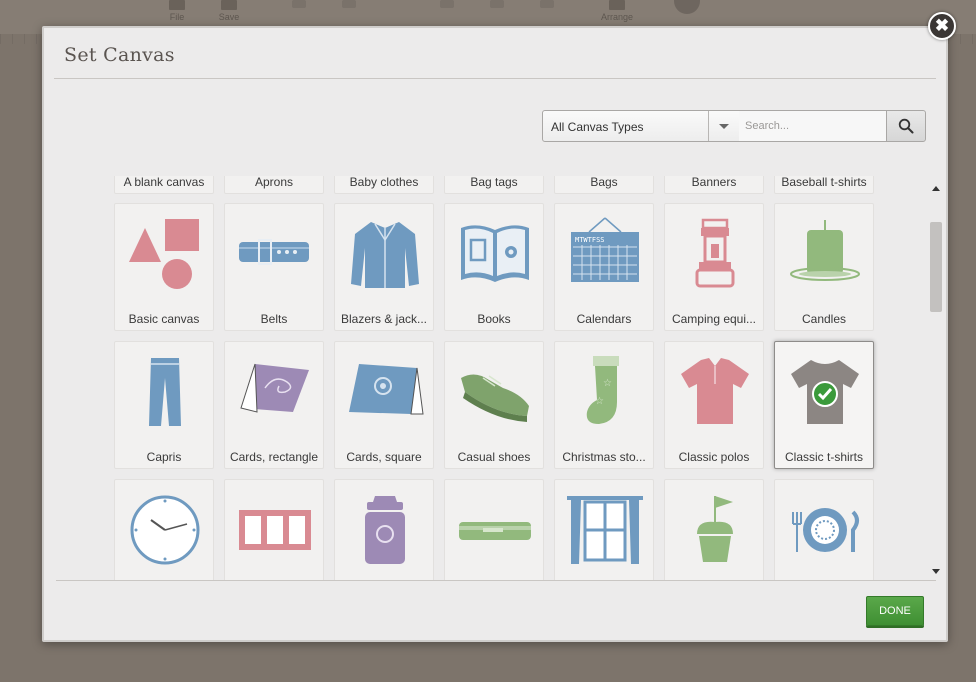 This screenshot has width=976, height=682. Describe the element at coordinates (274, 319) in the screenshot. I see `tile-label: Belts` at that location.